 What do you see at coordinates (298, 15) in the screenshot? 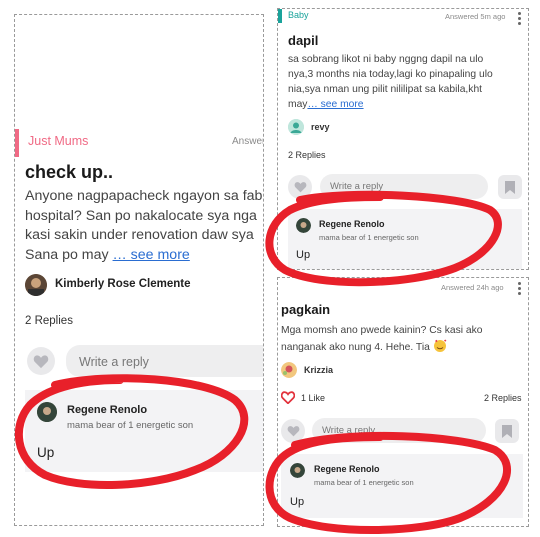
I see `category-label: Baby` at bounding box center [298, 15].